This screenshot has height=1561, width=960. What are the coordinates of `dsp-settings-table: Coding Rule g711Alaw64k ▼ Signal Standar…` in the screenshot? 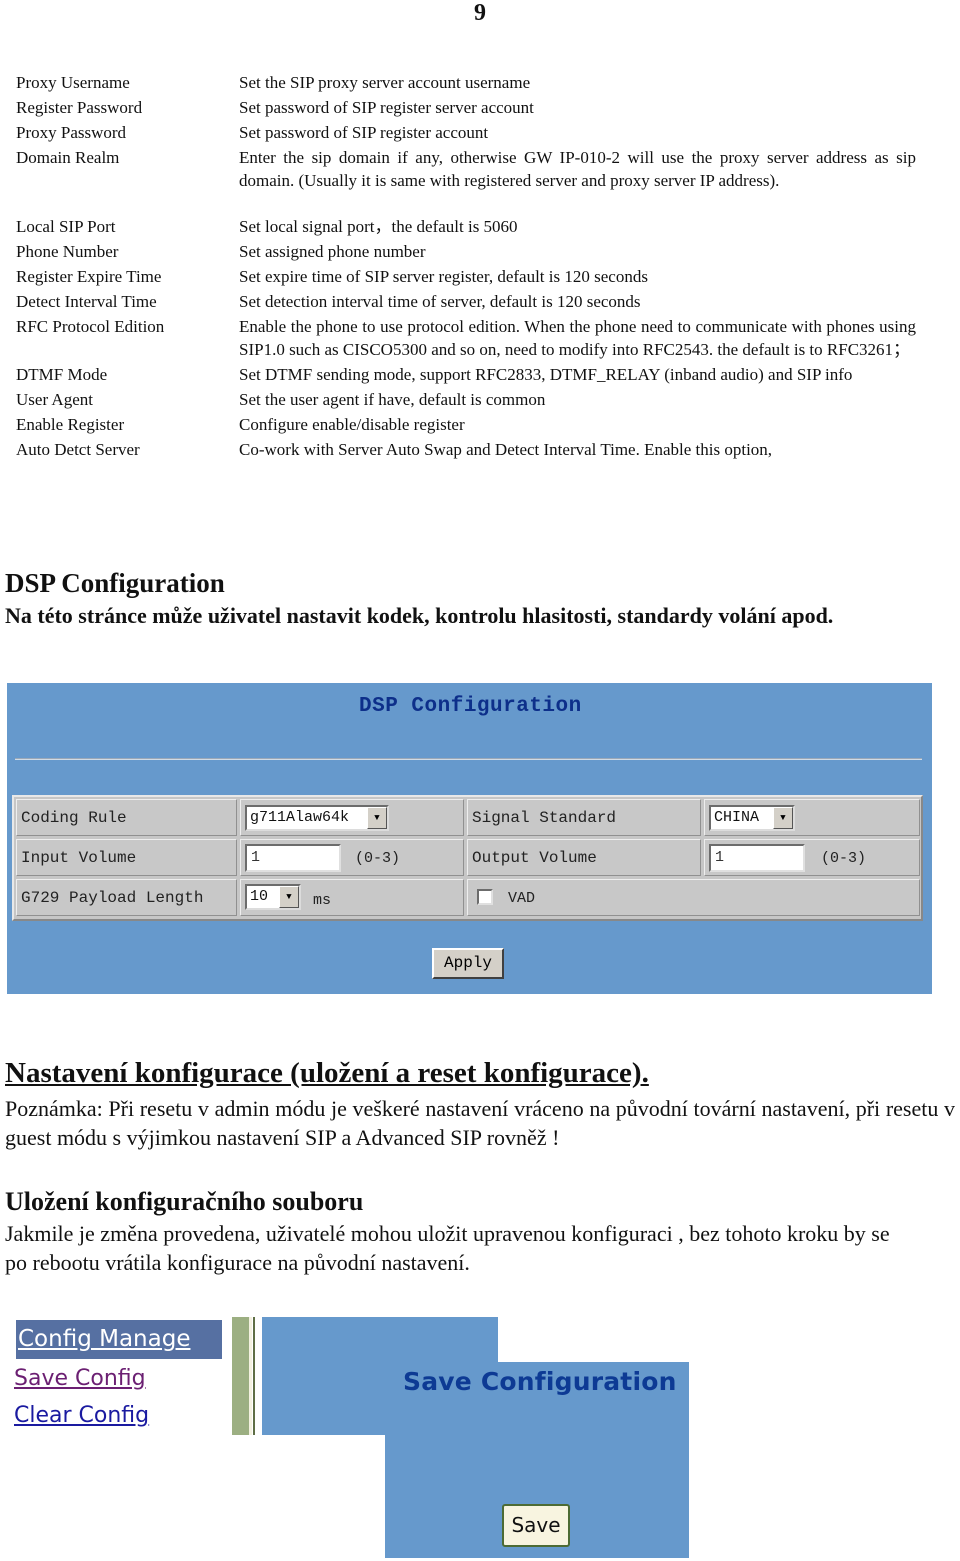 It's located at (467, 858).